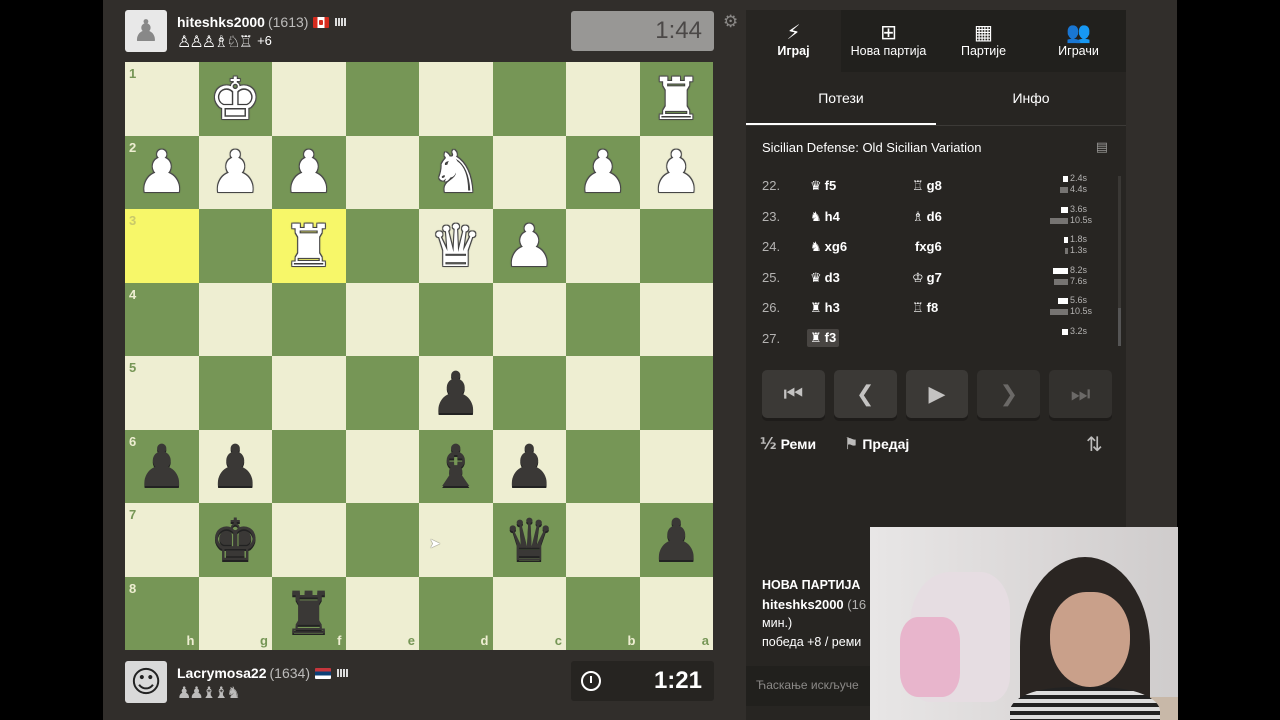 This screenshot has width=1280, height=720. I want to click on black-move: ♔ g7, so click(927, 278).